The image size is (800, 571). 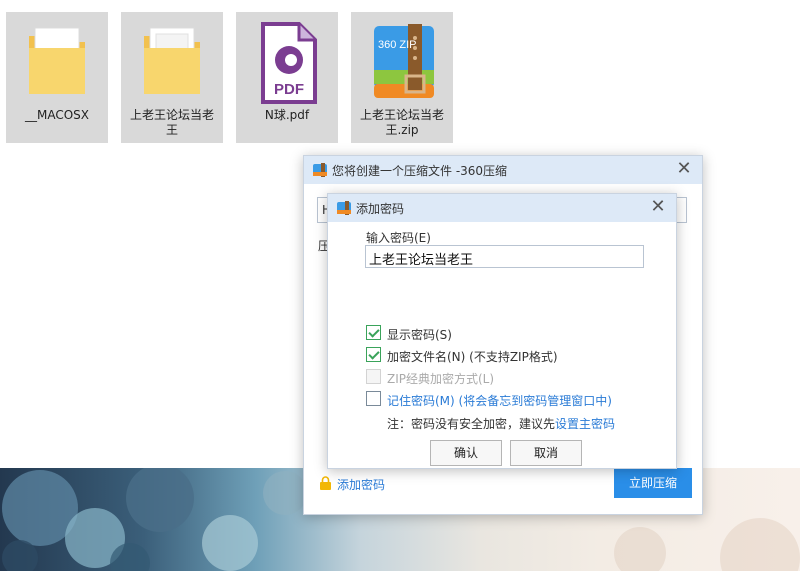 What do you see at coordinates (441, 379) in the screenshot?
I see `zip-classic-encryption-label: ZIP经典加密方式(L)` at bounding box center [441, 379].